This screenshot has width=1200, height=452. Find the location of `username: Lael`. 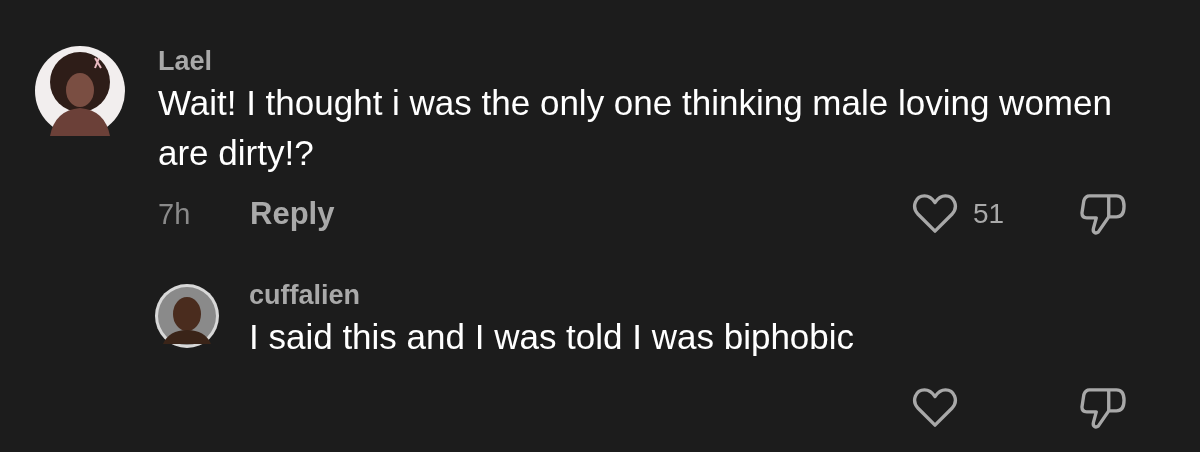

username: Lael is located at coordinates (663, 61).